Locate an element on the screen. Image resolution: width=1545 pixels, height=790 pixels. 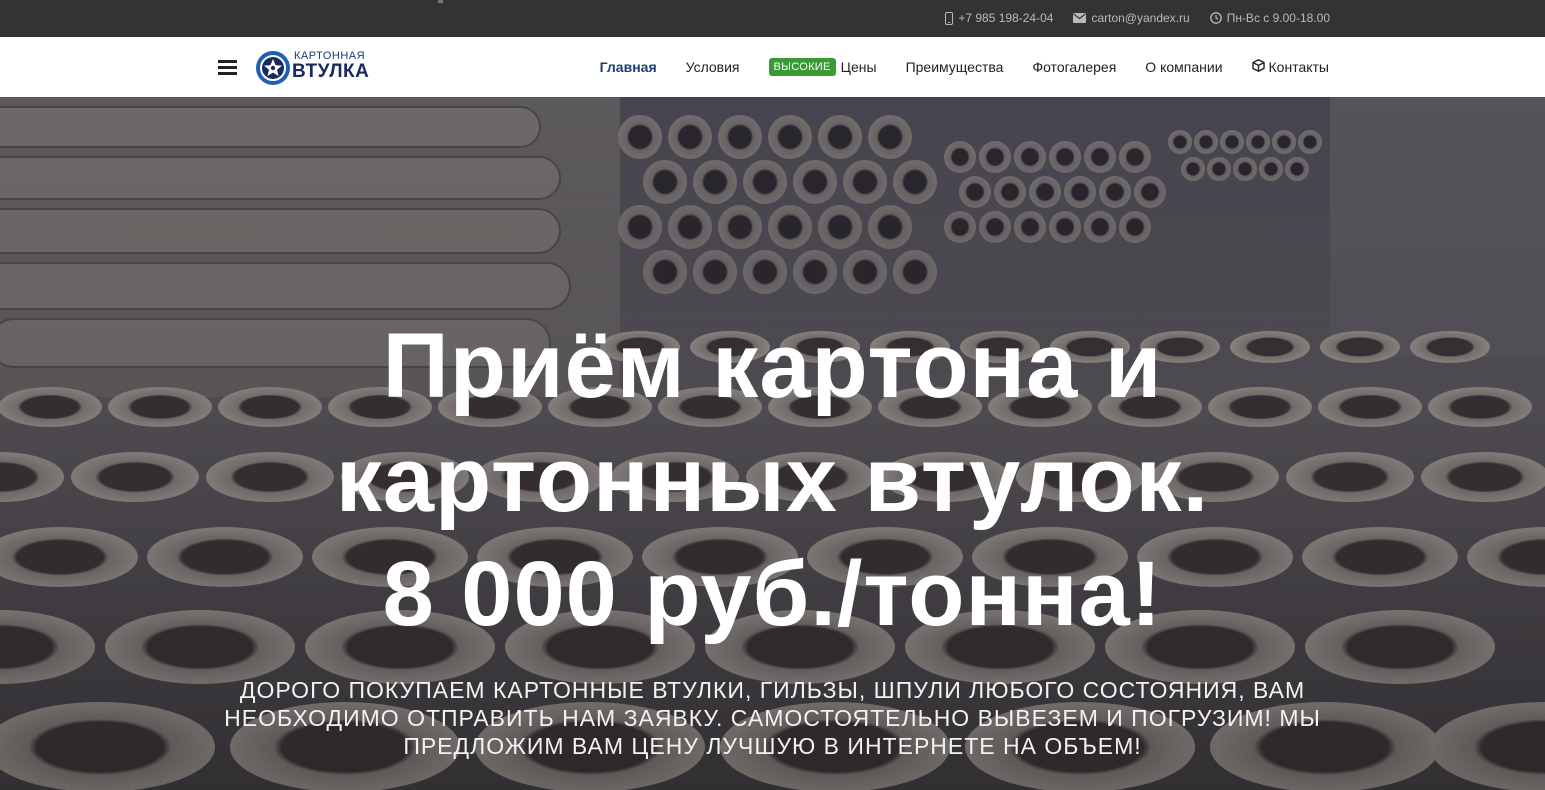
nav-conditions: Условия is located at coordinates (713, 67).